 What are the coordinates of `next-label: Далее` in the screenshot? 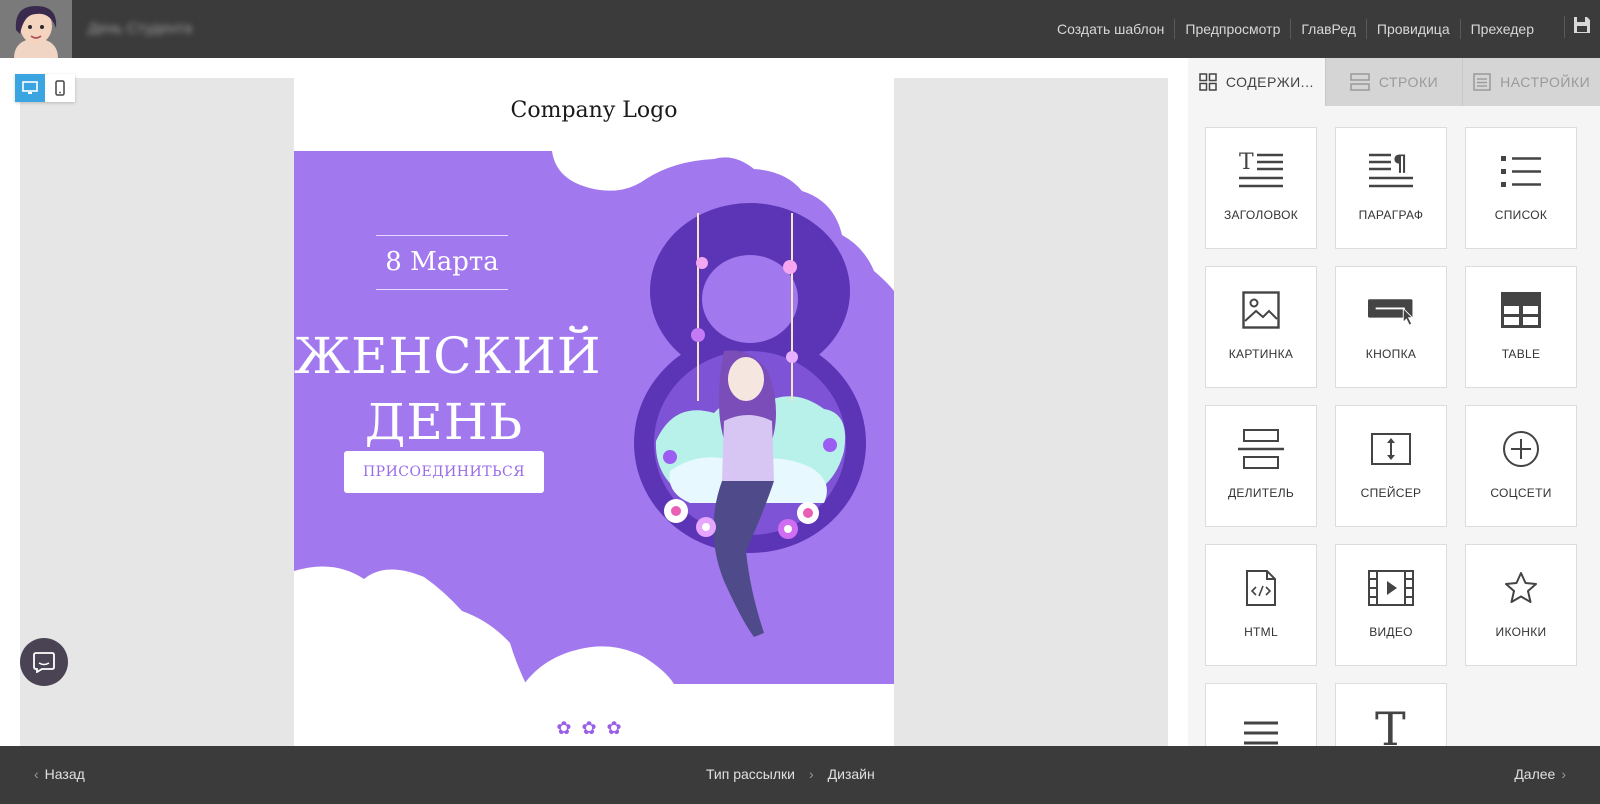 It's located at (1535, 774).